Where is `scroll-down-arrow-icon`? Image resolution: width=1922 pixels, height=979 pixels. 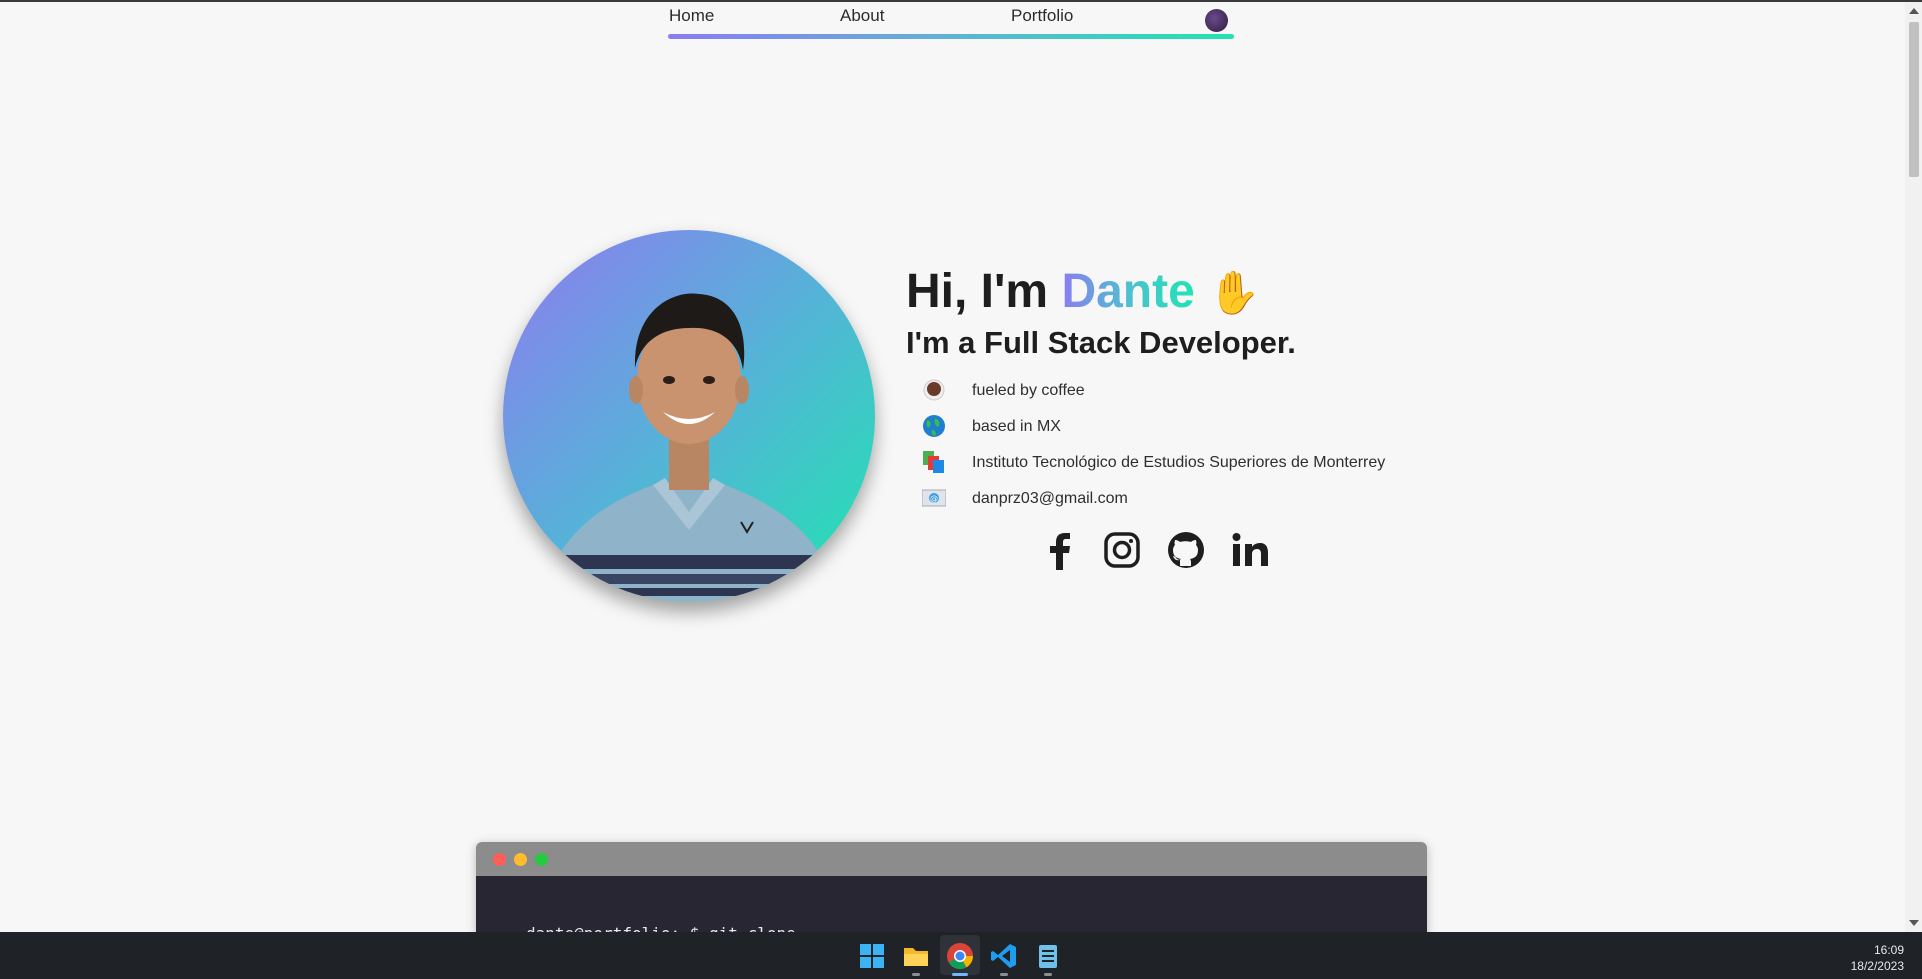
scroll-down-arrow-icon is located at coordinates (1914, 923).